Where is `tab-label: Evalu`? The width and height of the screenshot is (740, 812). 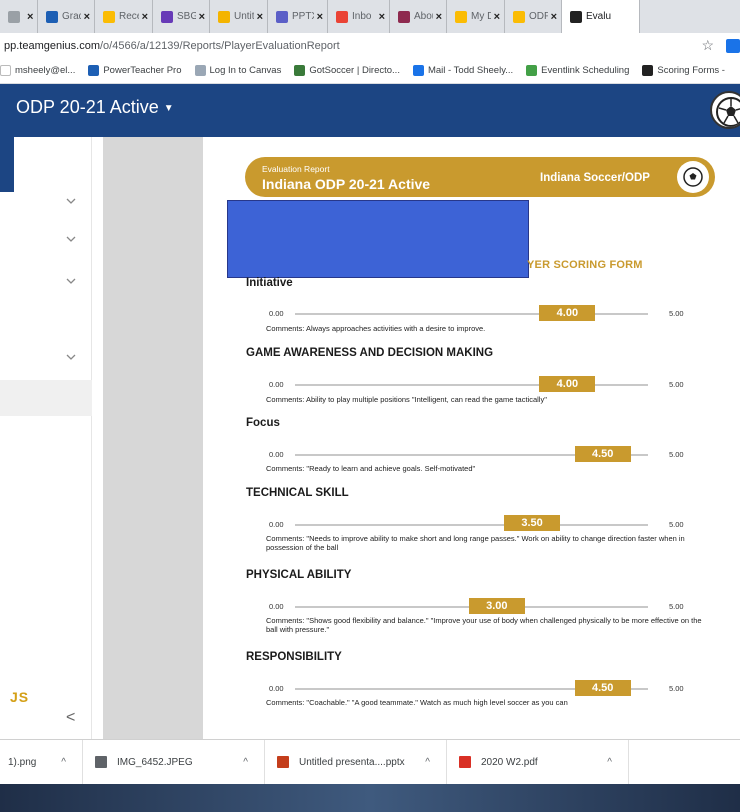
tab-label: Evalu is located at coordinates (599, 16).